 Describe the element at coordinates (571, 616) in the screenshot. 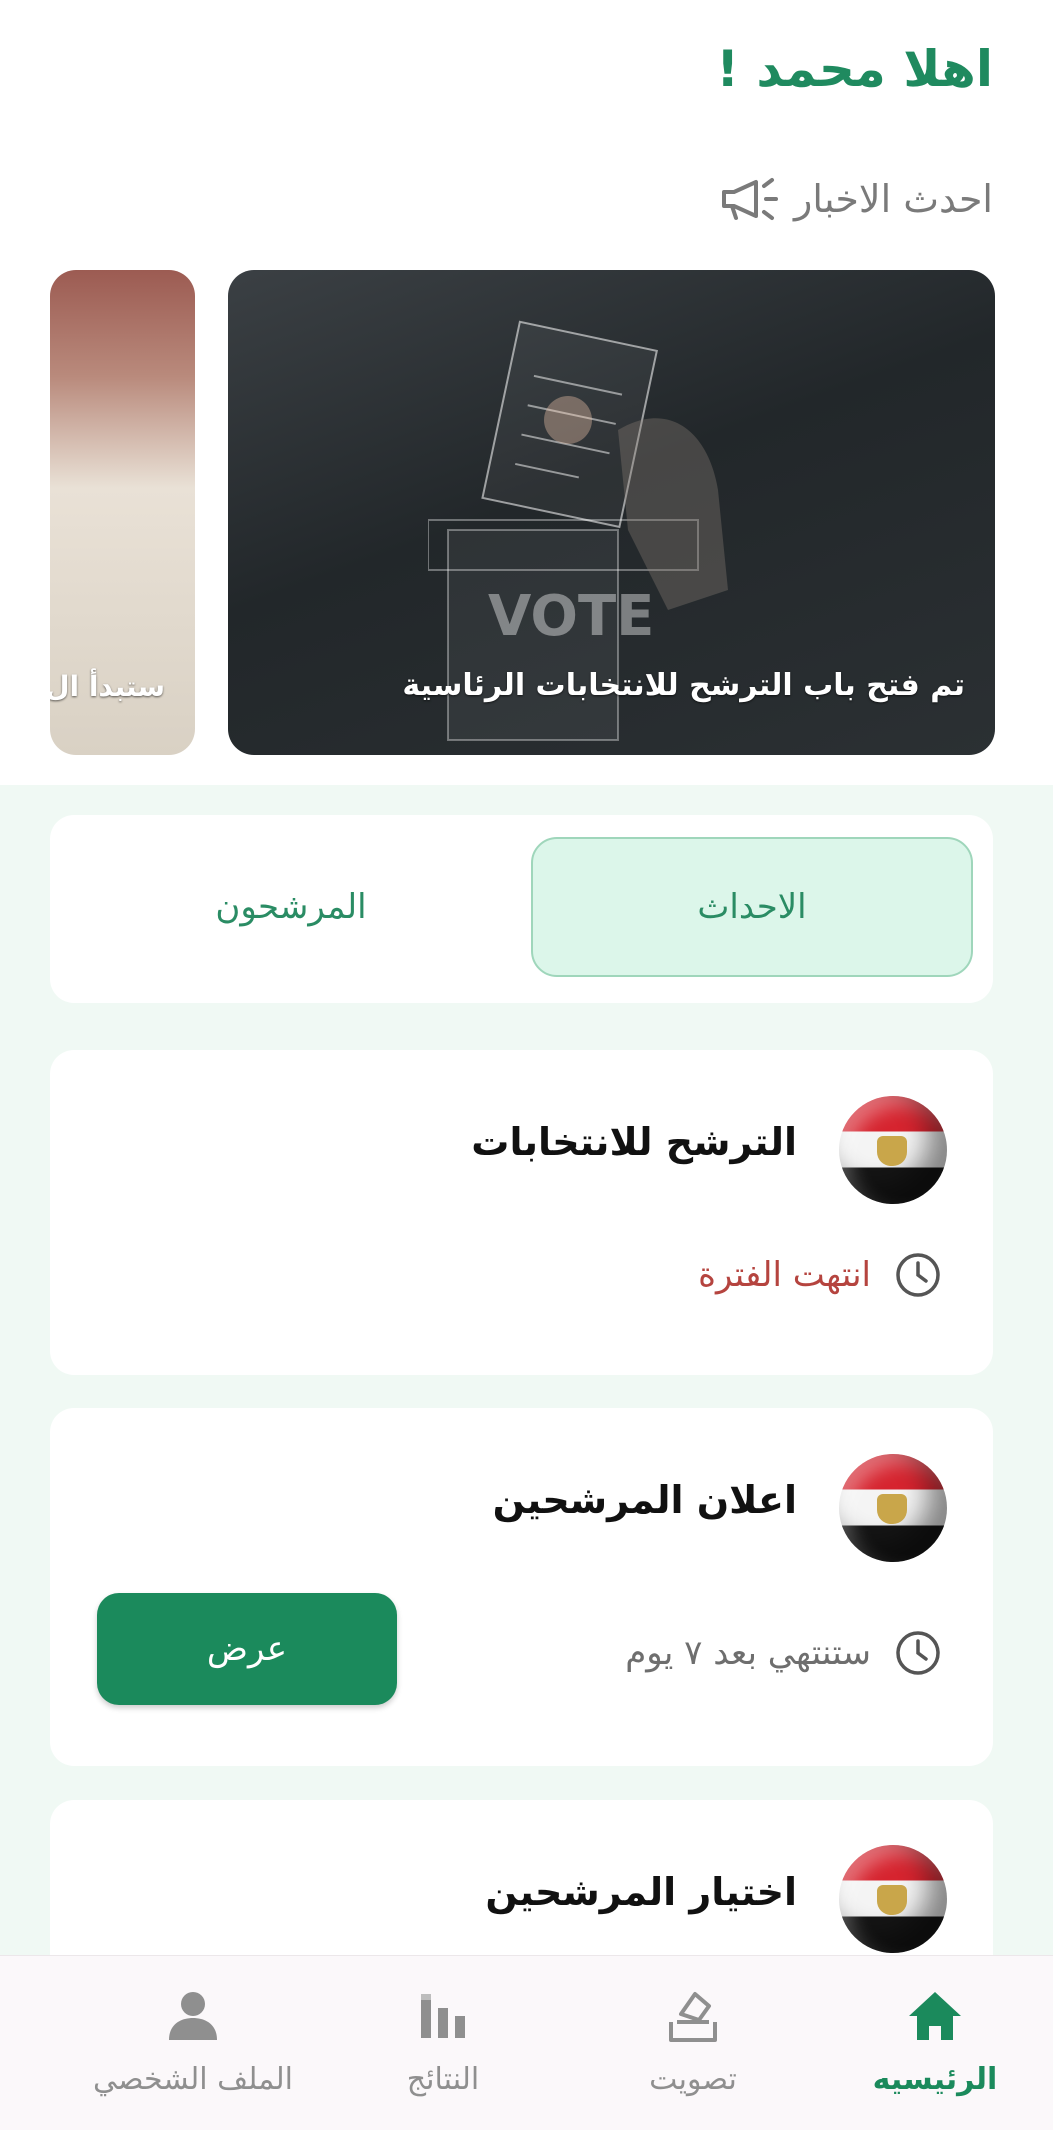

I see `vote-image-text: VOTE` at that location.